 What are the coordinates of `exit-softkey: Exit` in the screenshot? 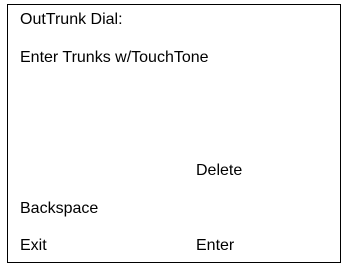 It's located at (33, 245).